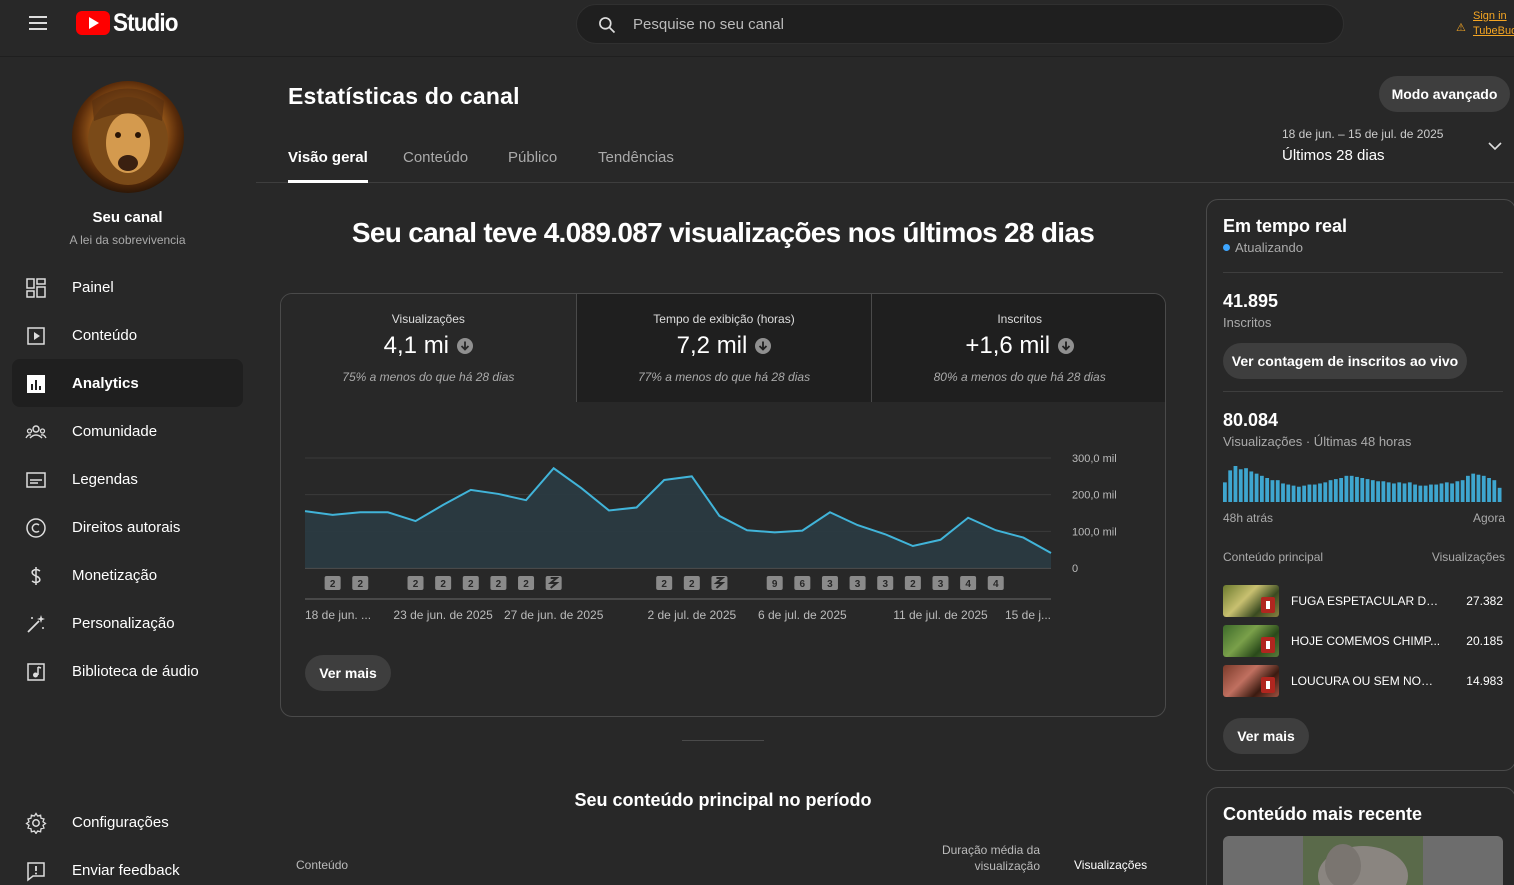 The width and height of the screenshot is (1514, 885). Describe the element at coordinates (404, 96) in the screenshot. I see `page-title: Estatísticas do canal` at that location.